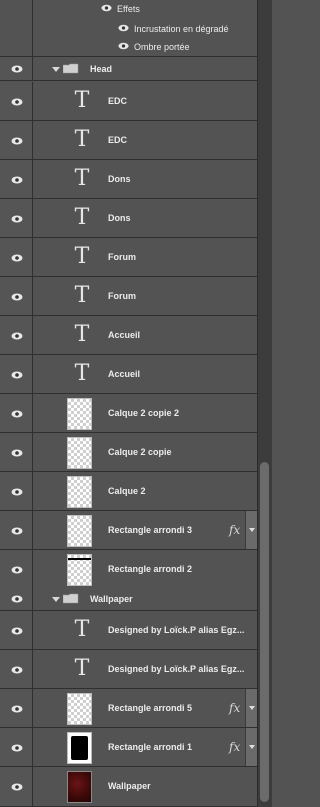  I want to click on layer-label: Rectangle arrondi 1, so click(150, 747).